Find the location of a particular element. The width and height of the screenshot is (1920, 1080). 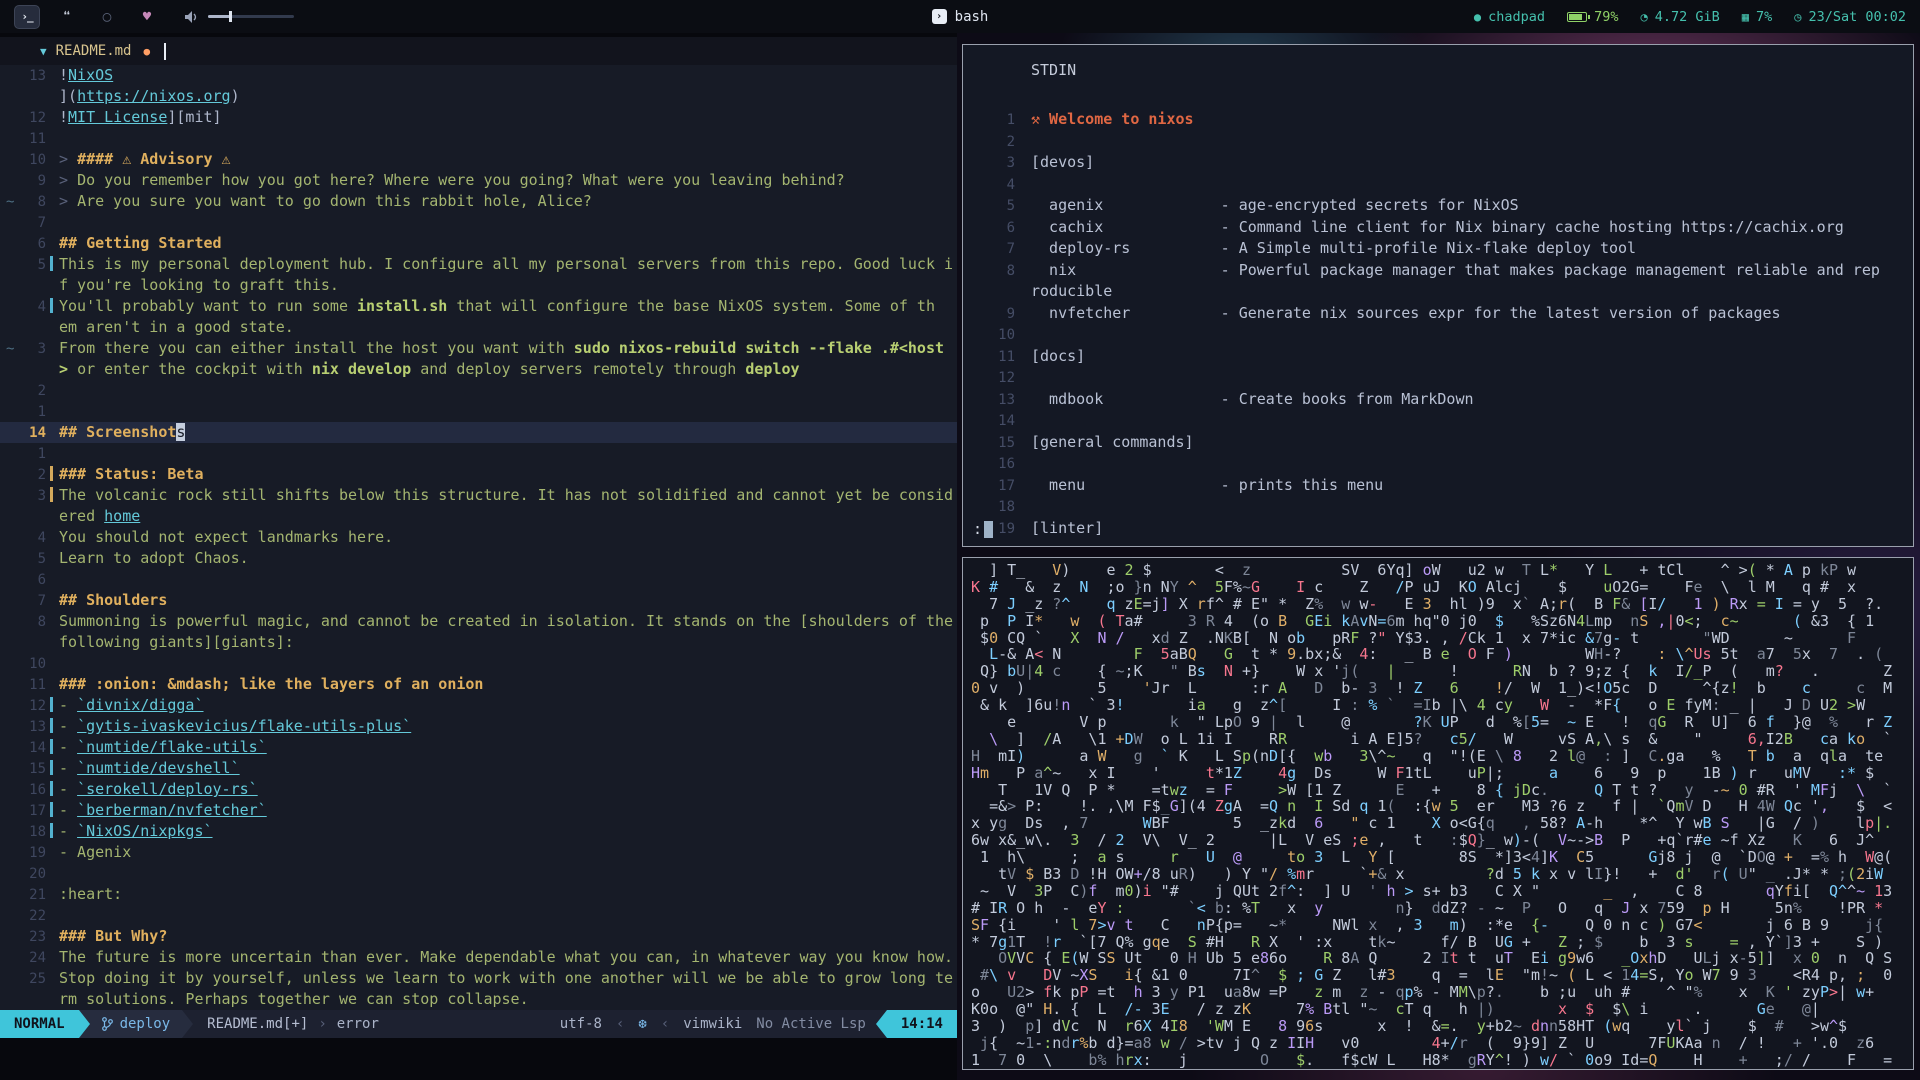

pager-line: 1 ⚒ Welcome to nixos is located at coordinates (1100, 119).